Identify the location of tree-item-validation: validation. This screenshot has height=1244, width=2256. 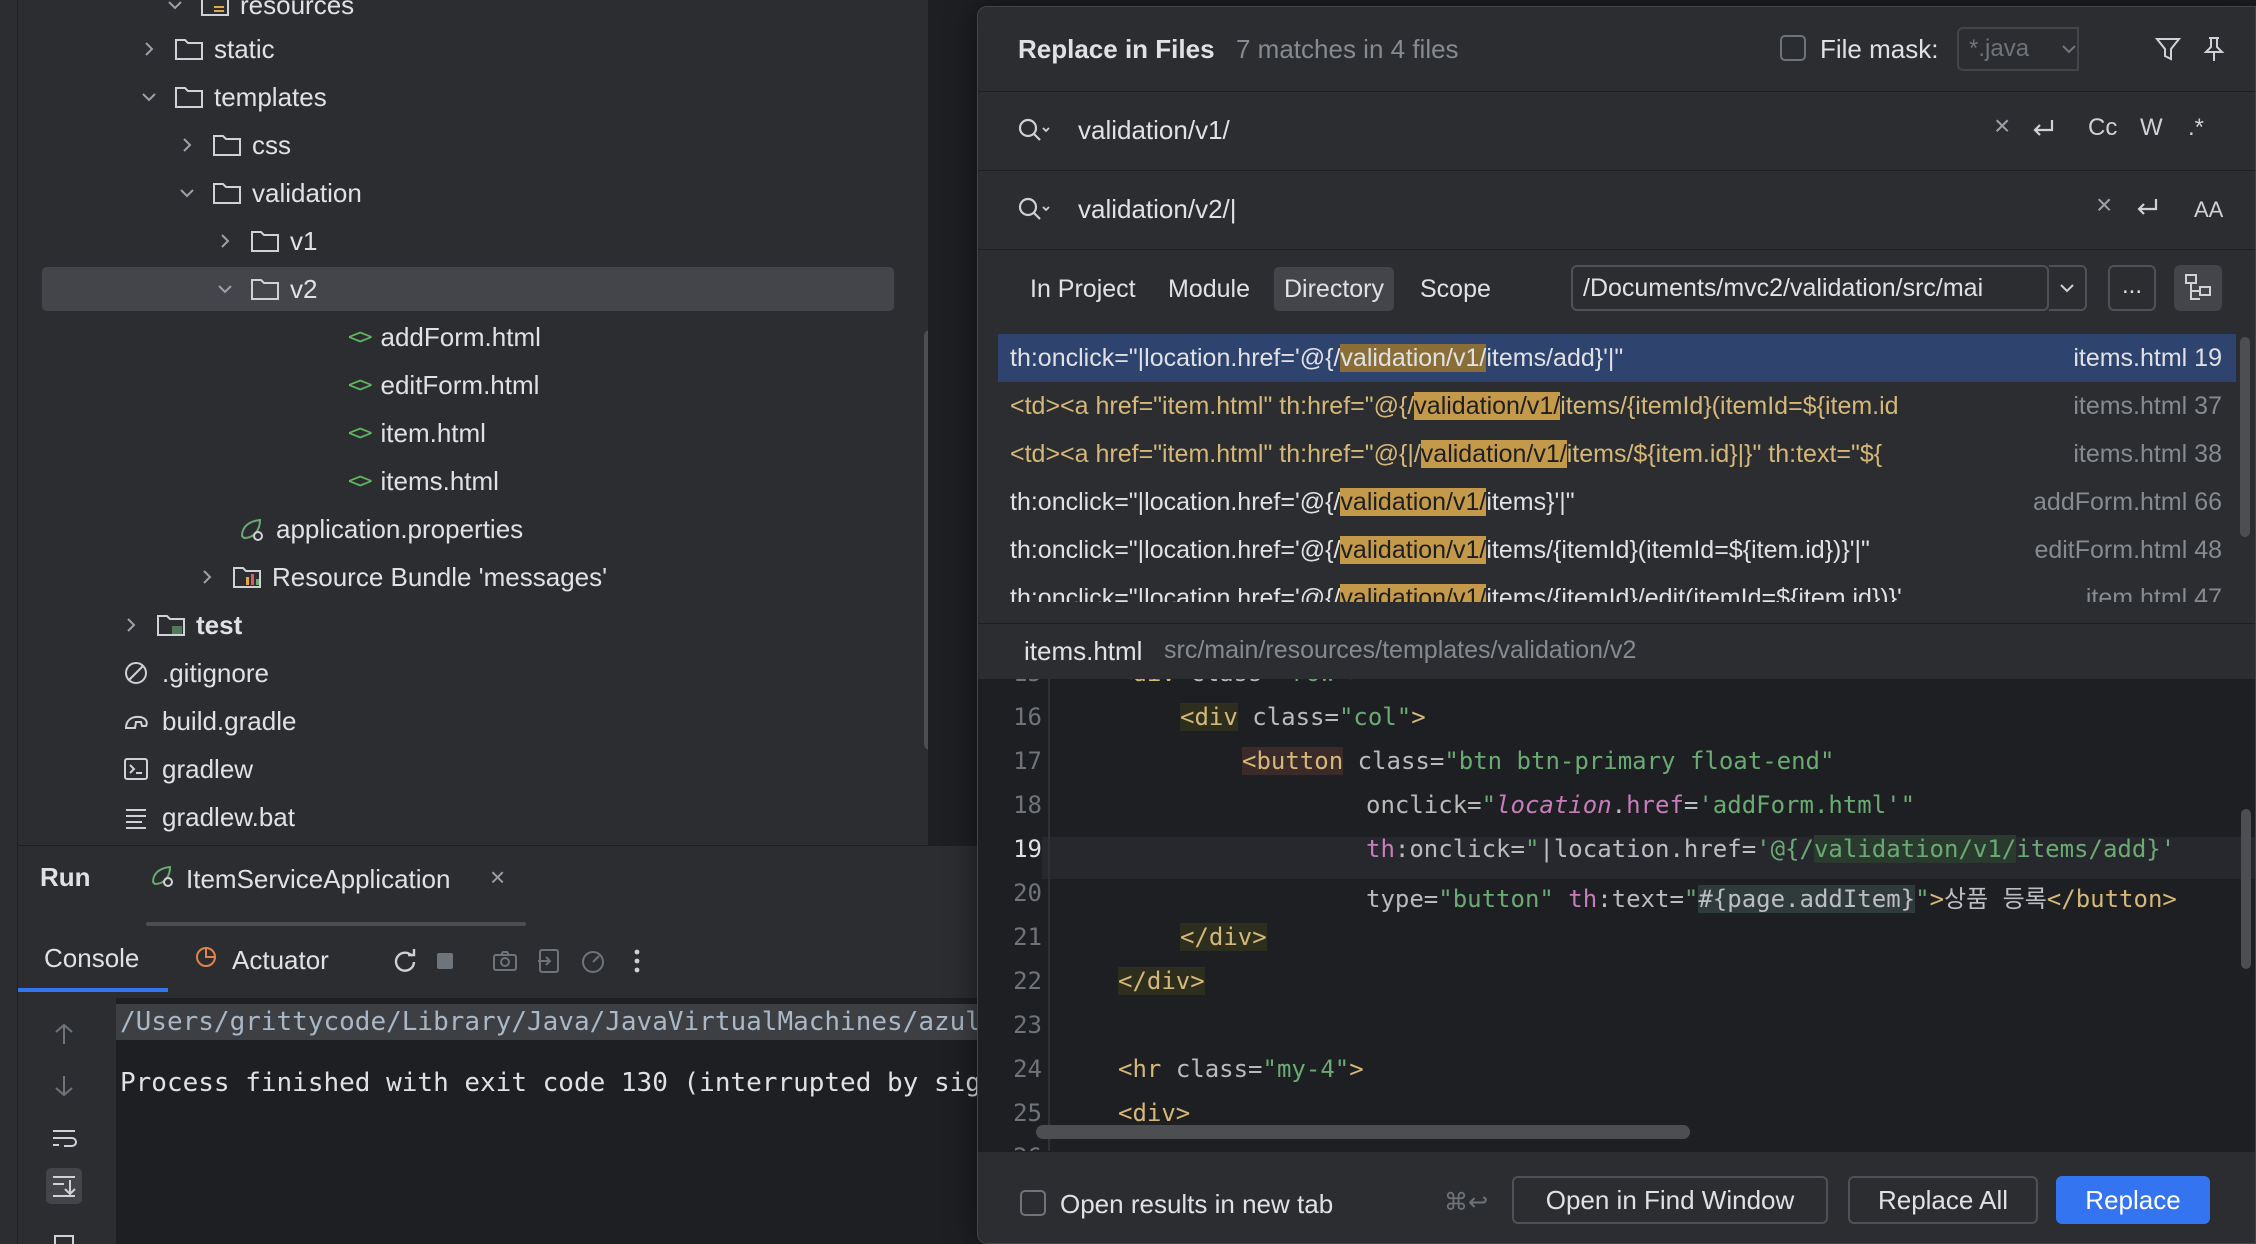
(473, 193).